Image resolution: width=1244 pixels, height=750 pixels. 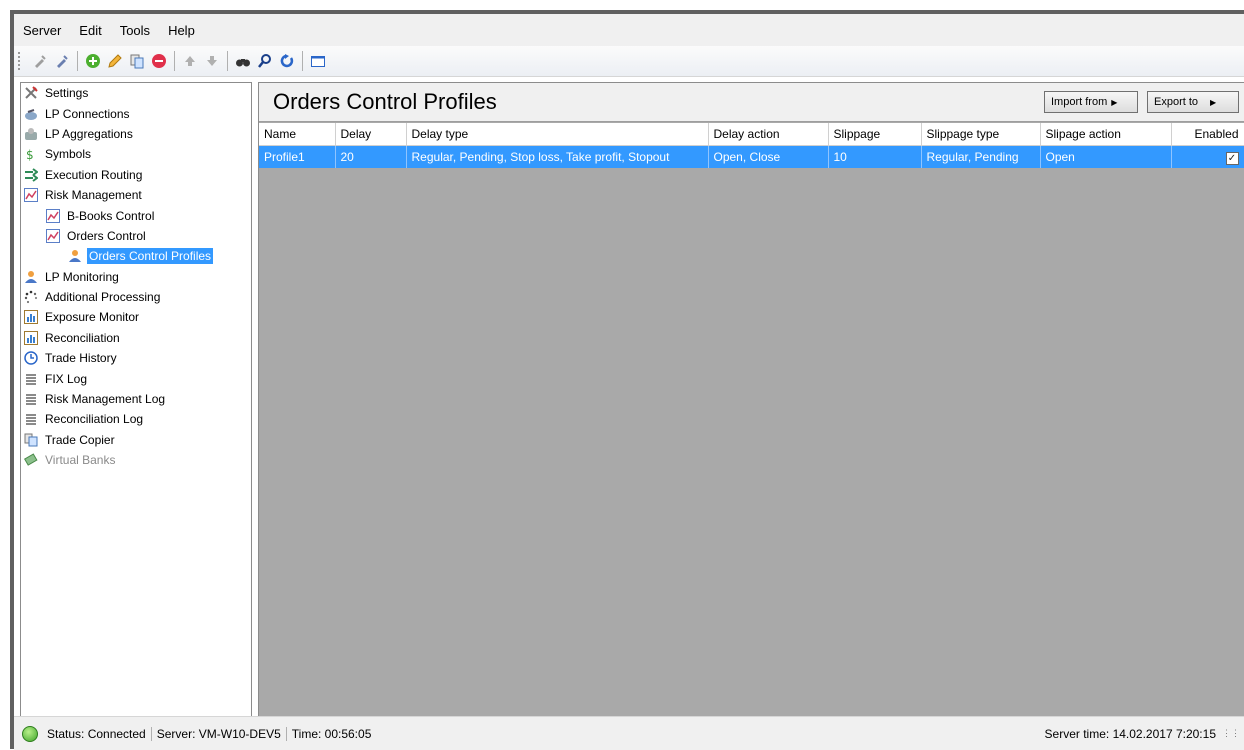 I want to click on tree-item-symbols: $ Symbols, so click(x=136, y=154).